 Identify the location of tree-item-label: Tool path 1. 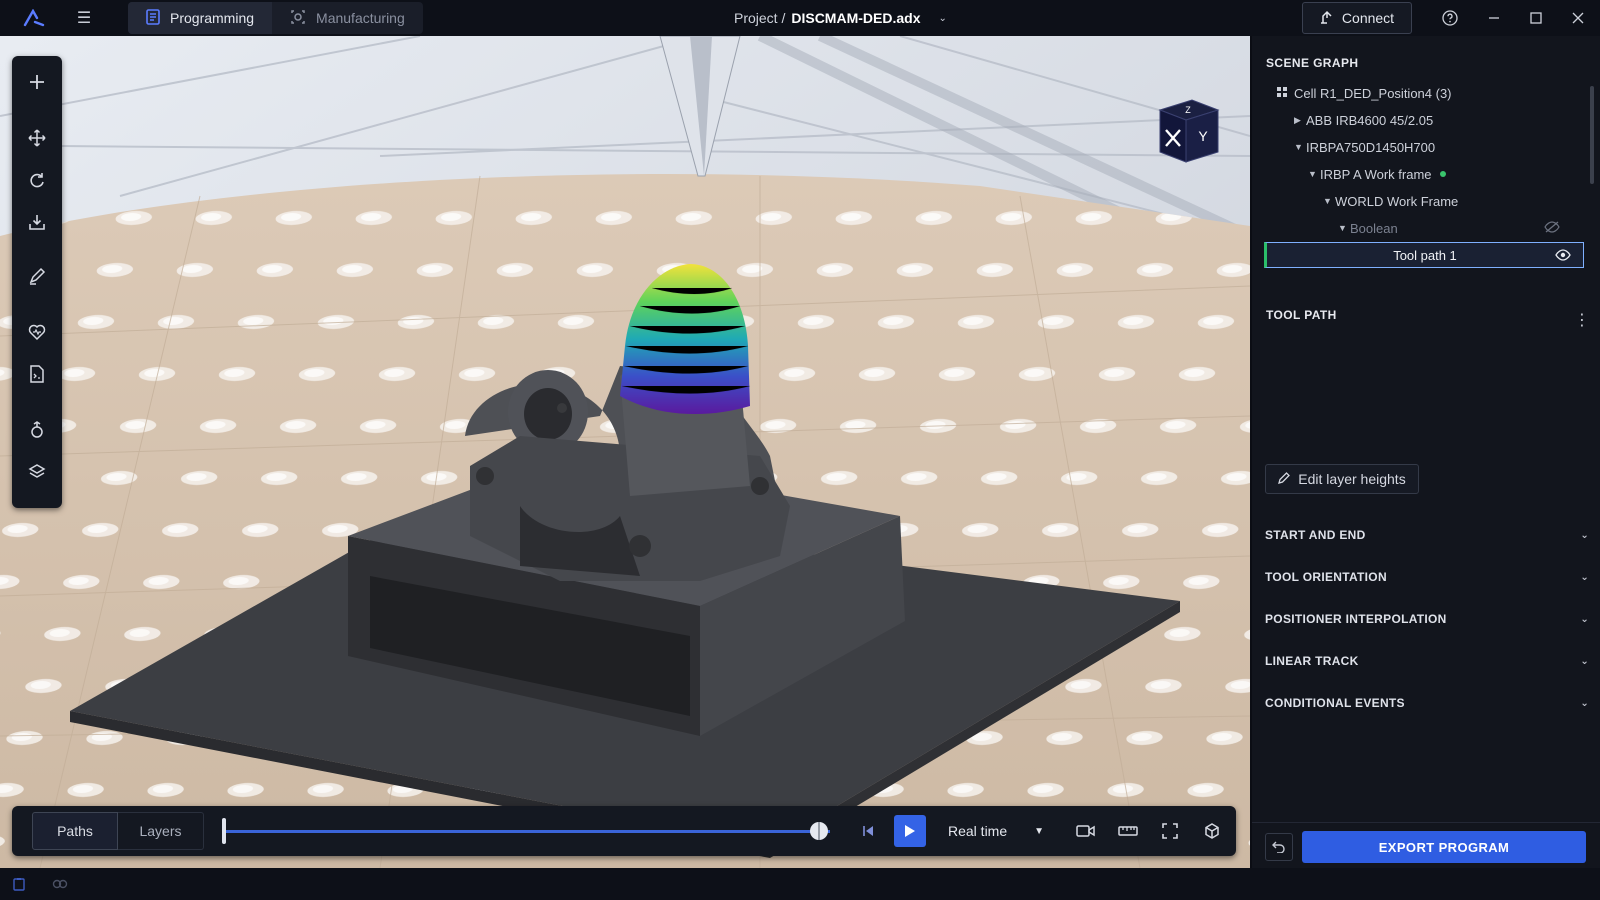
(1425, 255).